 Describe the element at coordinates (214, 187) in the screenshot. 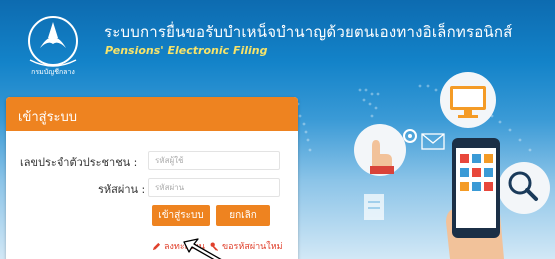

I see `password-input` at that location.